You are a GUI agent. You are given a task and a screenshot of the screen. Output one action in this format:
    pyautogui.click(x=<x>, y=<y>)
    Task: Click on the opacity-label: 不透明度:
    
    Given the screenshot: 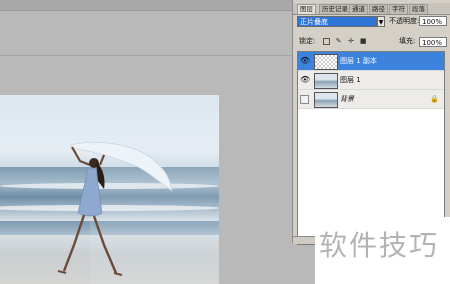 What is the action you would take?
    pyautogui.click(x=404, y=21)
    